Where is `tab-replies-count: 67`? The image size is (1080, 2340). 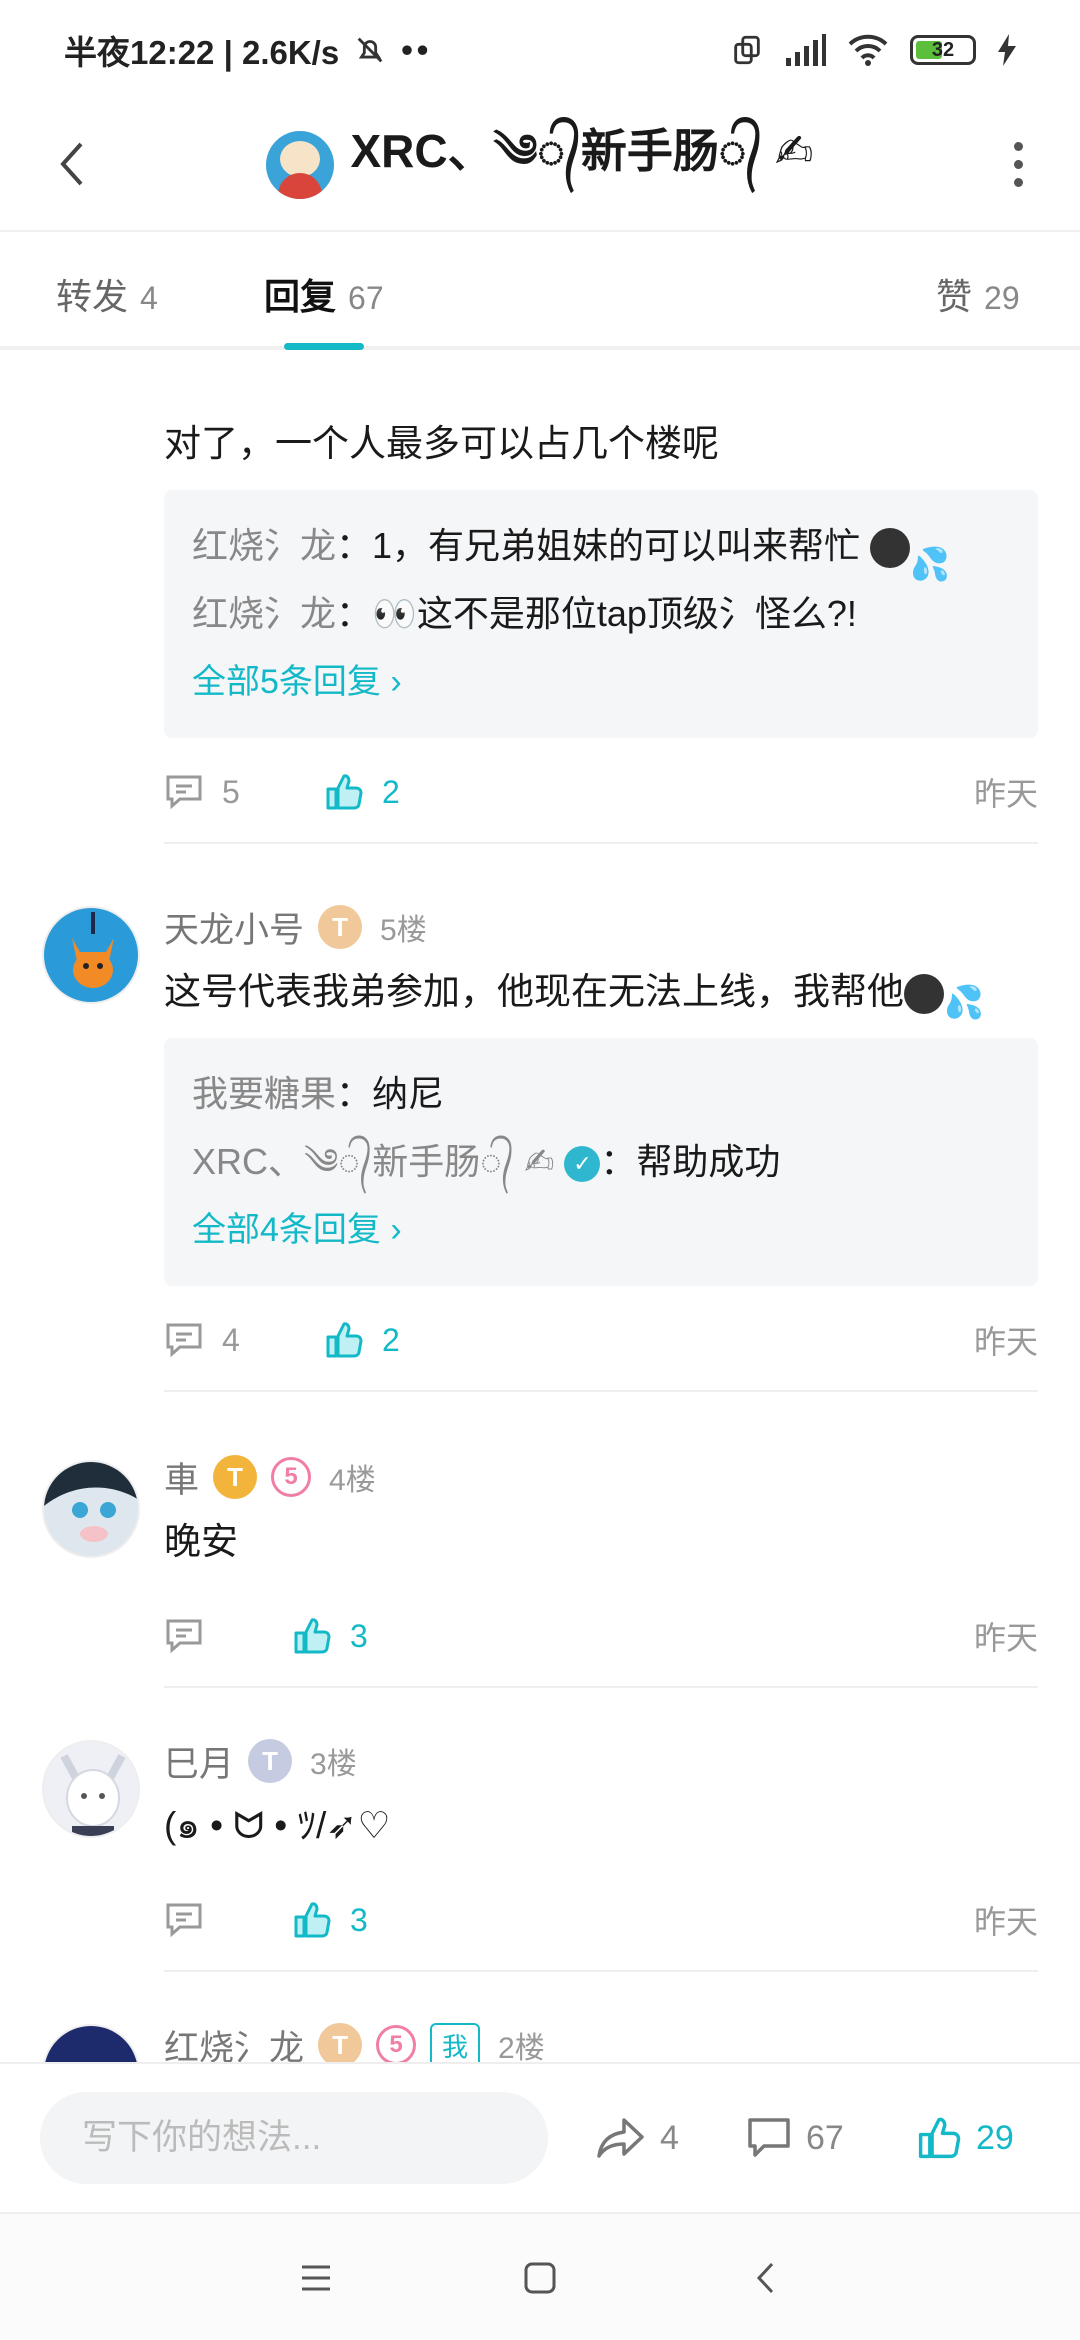
tab-replies-count: 67 is located at coordinates (366, 298).